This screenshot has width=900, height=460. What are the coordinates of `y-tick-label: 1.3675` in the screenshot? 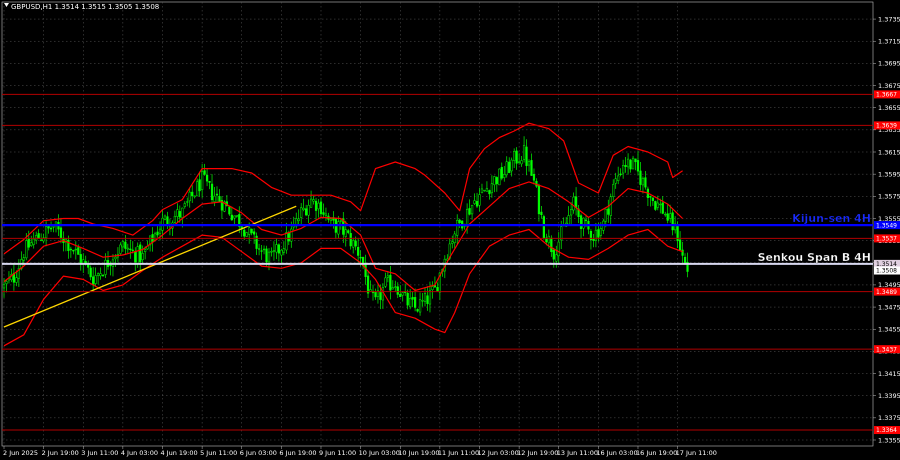 It's located at (889, 86).